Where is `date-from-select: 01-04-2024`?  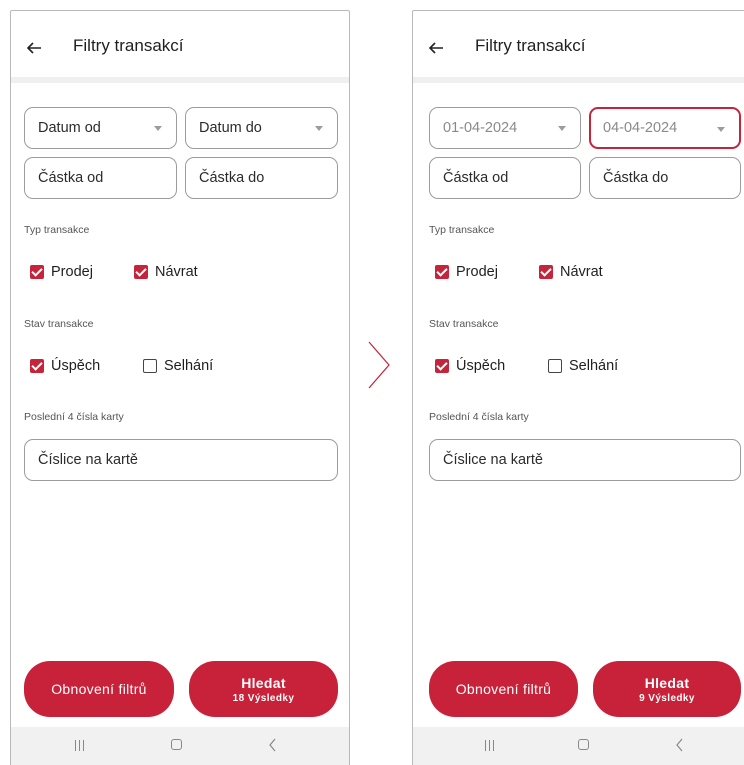
date-from-select: 01-04-2024 is located at coordinates (505, 128).